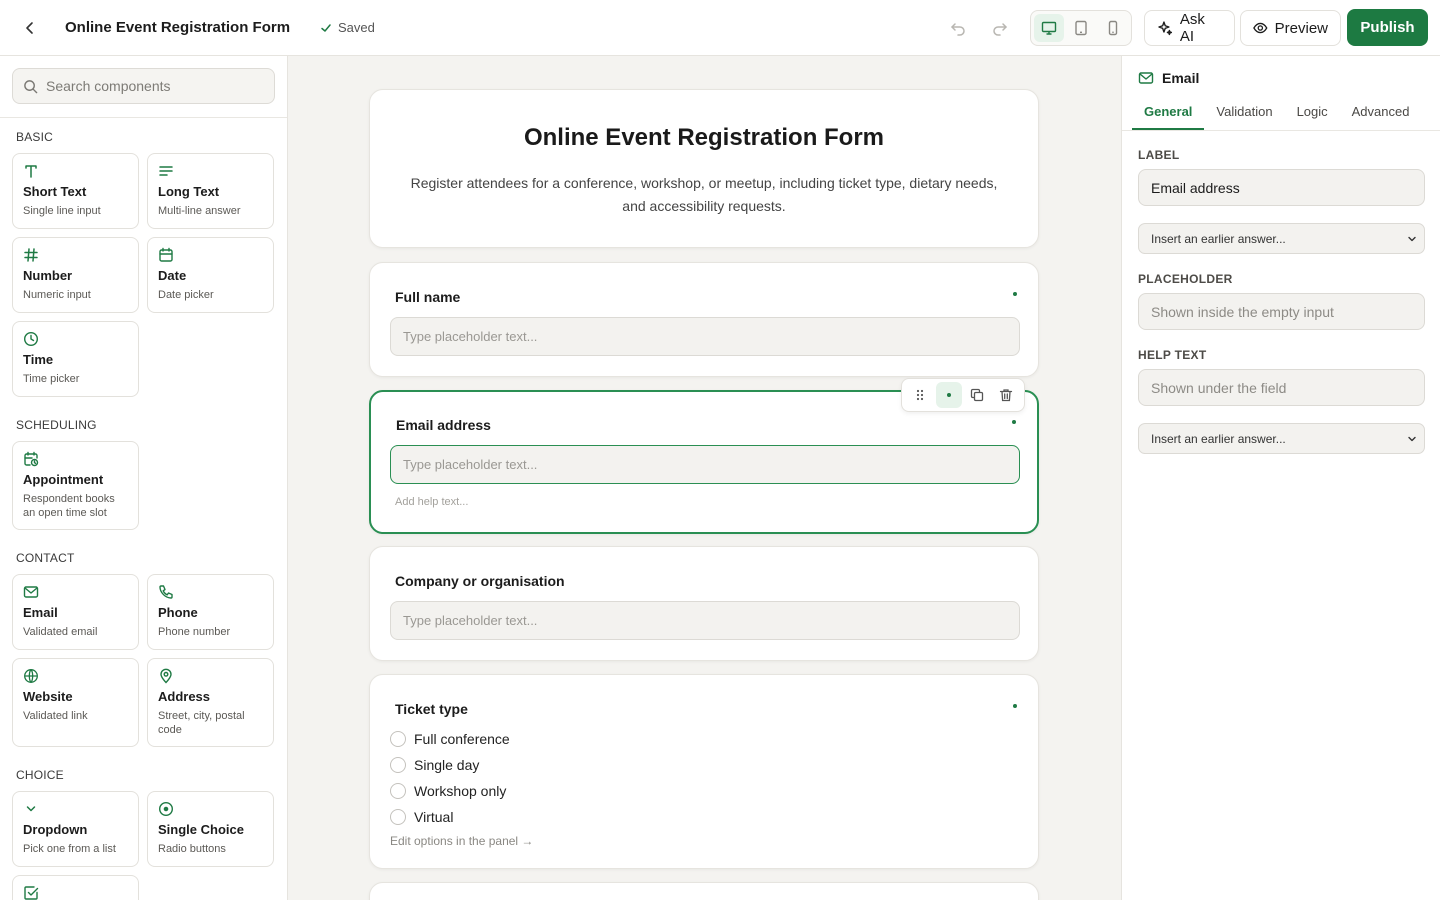 This screenshot has height=900, width=1440. Describe the element at coordinates (210, 677) in the screenshot. I see `map-pin-icon` at that location.